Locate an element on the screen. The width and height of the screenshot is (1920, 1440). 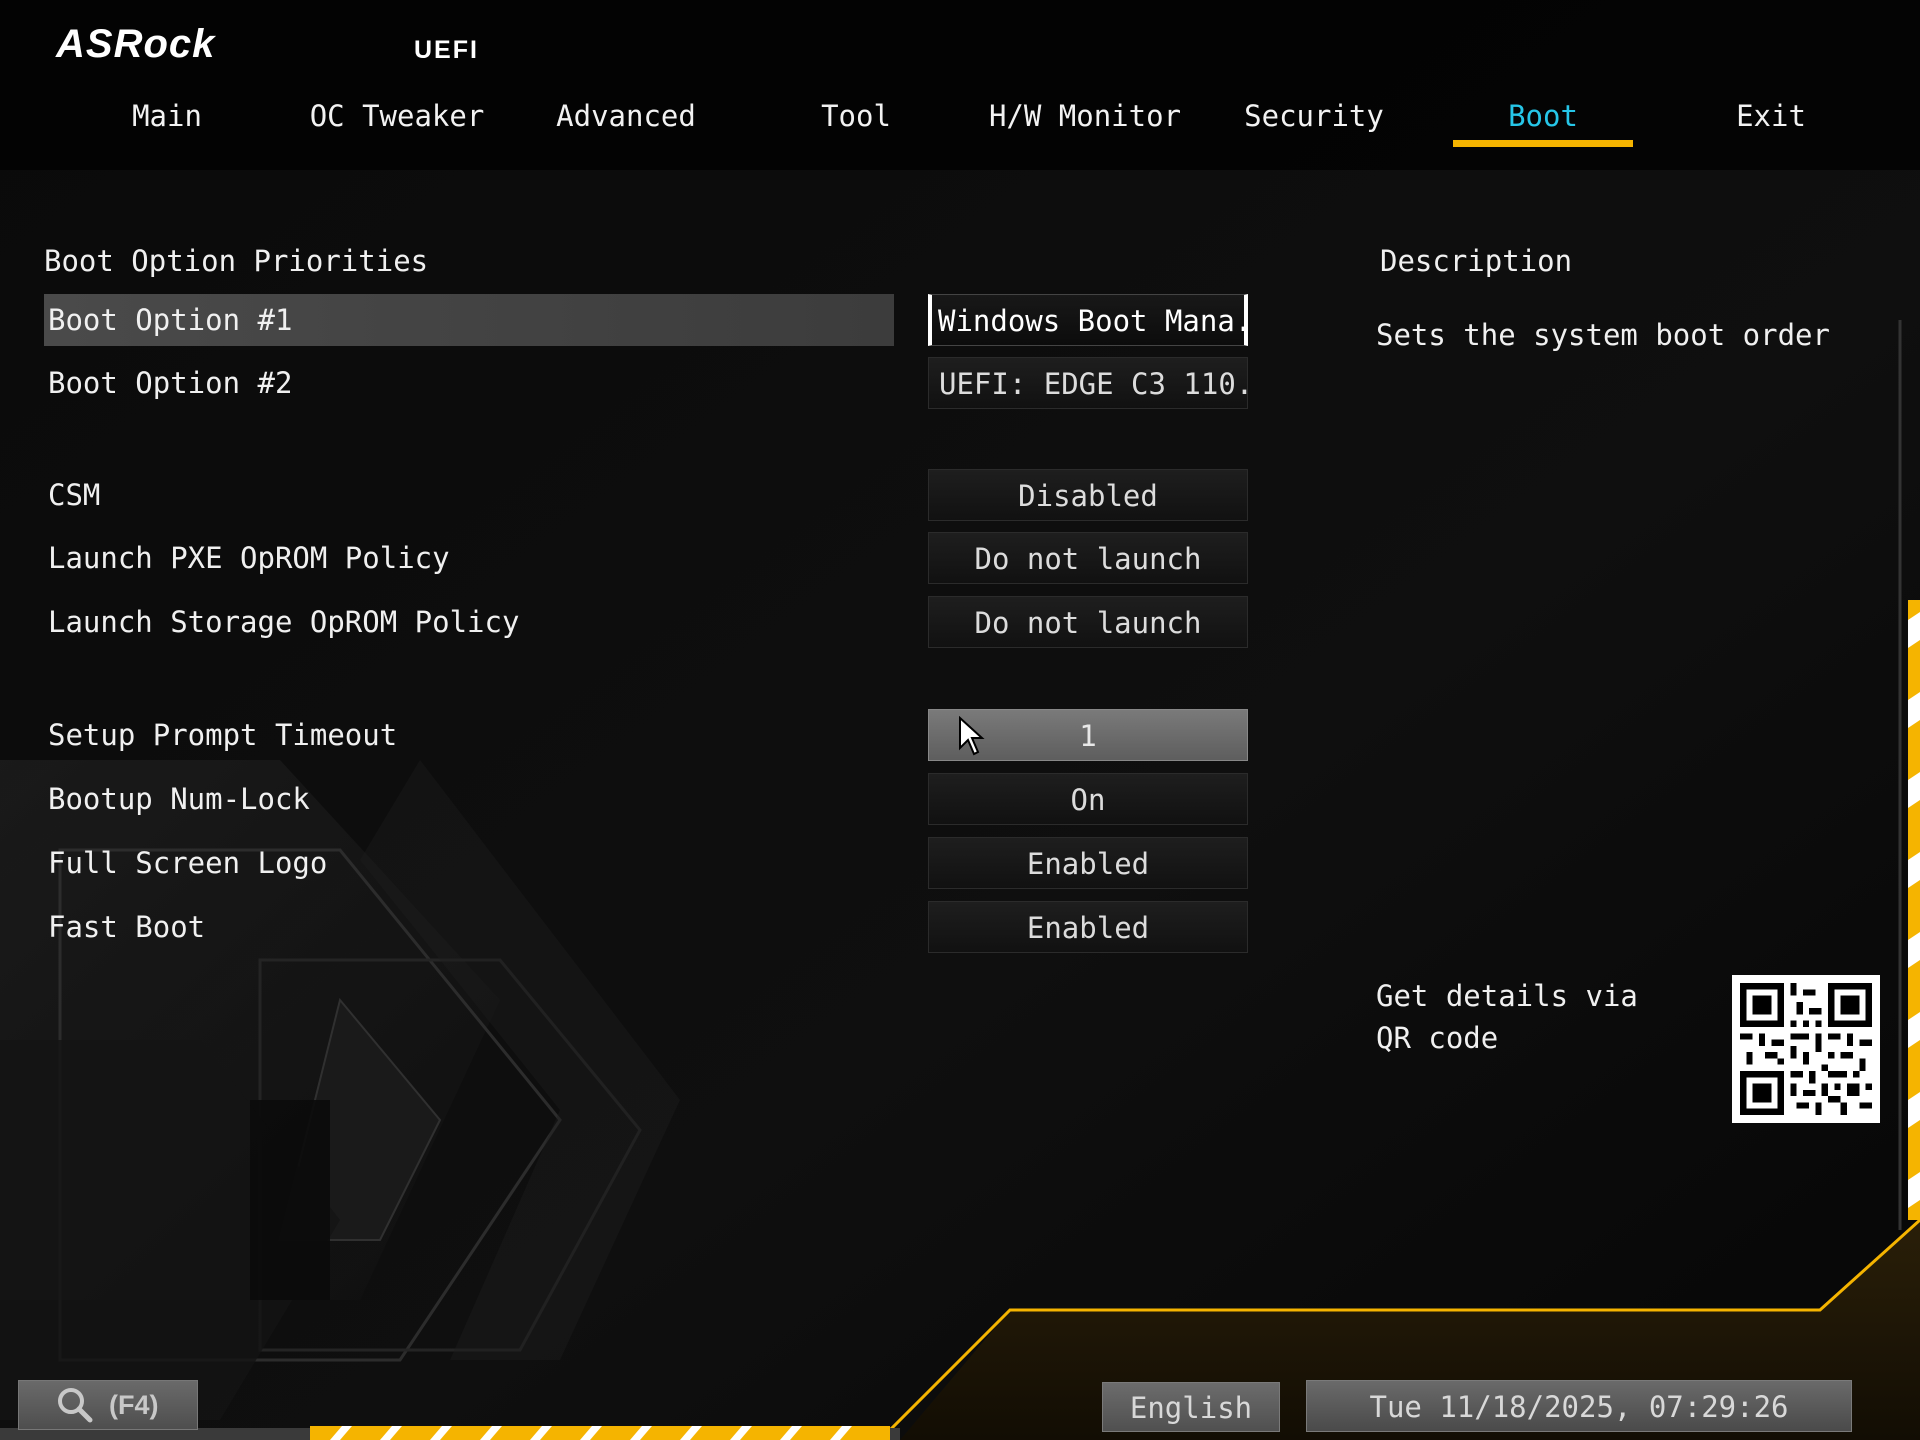
tab-exit: Exit is located at coordinates (1771, 122).